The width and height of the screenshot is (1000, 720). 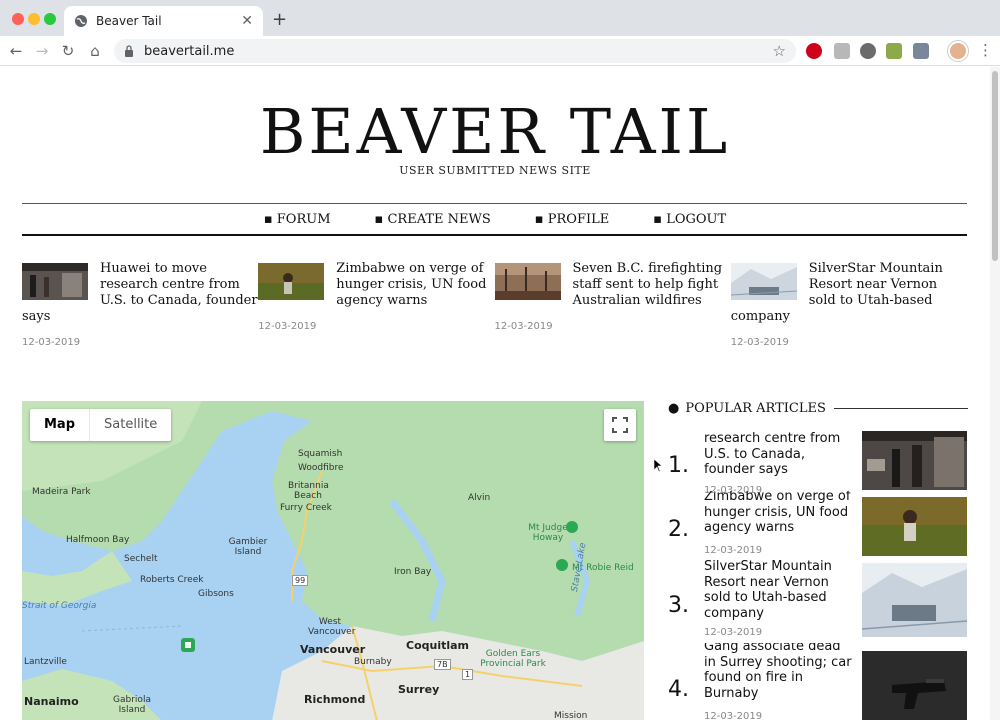 I want to click on browser-toolbar: ← → ↻ ⌂ beavertail.me ☆ ⋮, so click(x=500, y=51).